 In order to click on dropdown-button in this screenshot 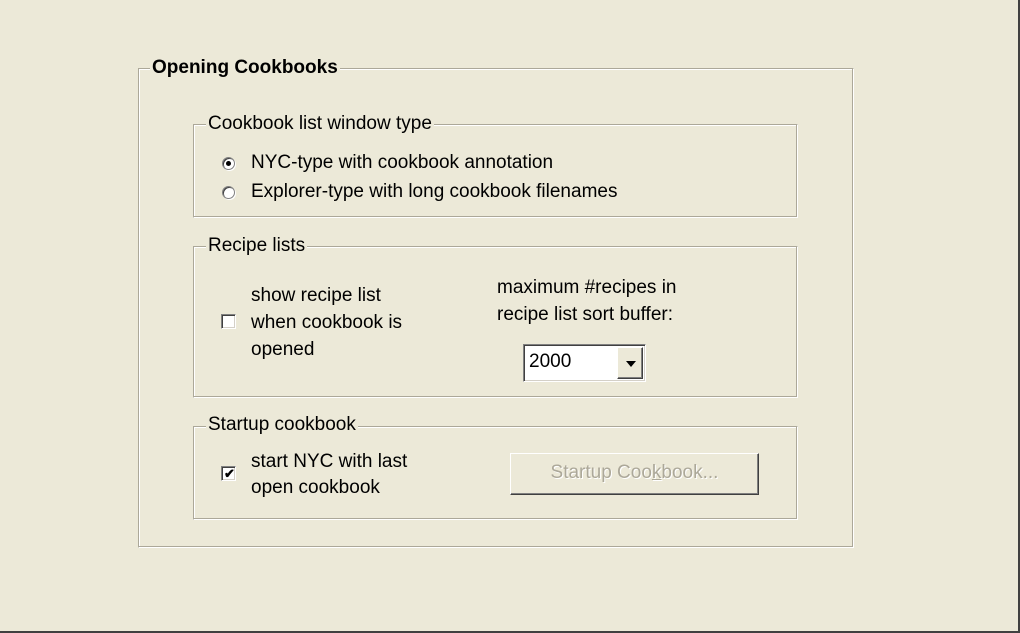, I will do `click(630, 363)`.